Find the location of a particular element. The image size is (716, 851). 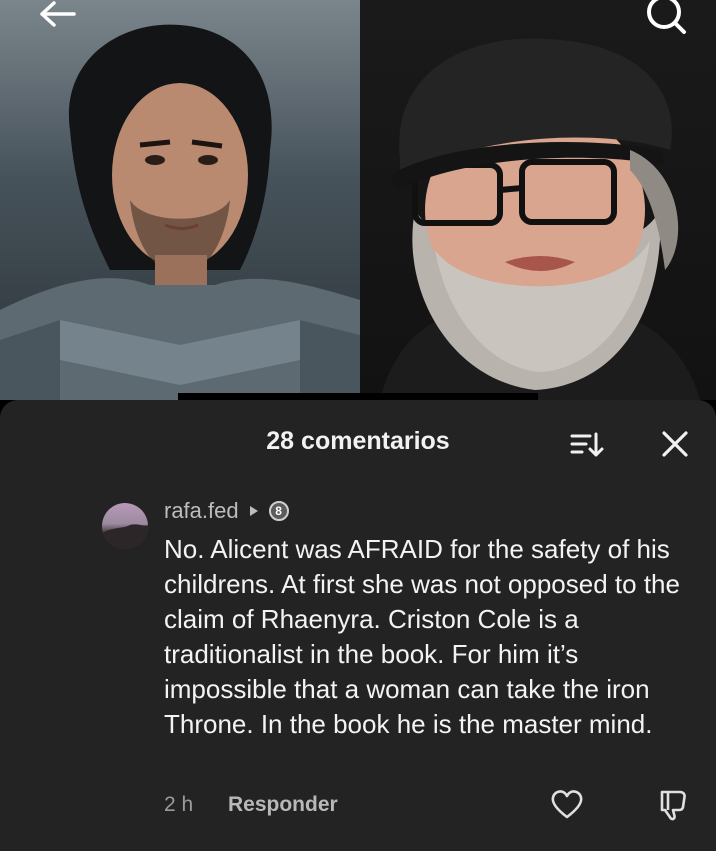

sort-icon is located at coordinates (588, 445).